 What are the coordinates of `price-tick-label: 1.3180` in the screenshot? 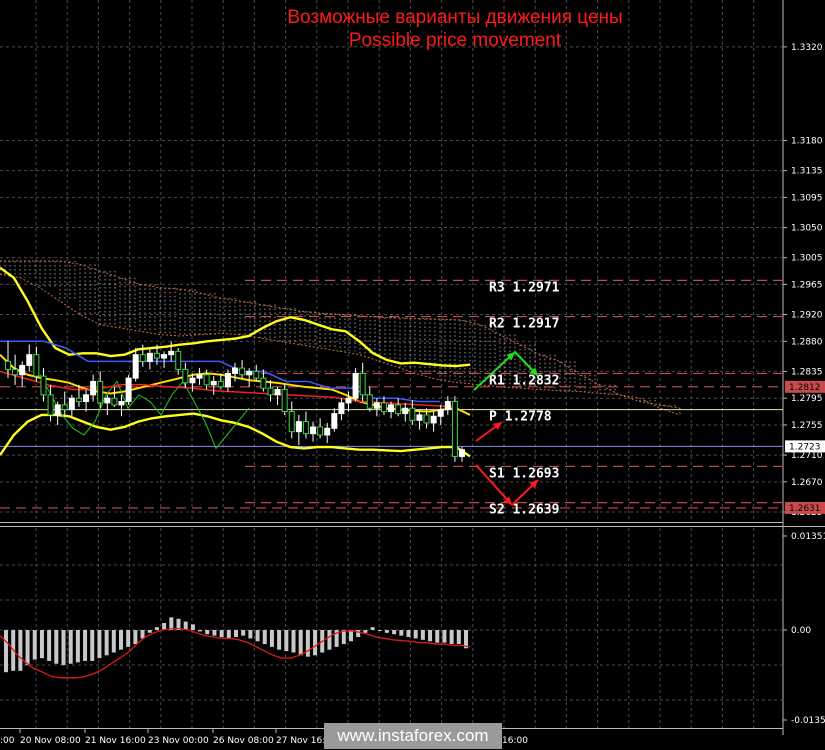 It's located at (807, 142).